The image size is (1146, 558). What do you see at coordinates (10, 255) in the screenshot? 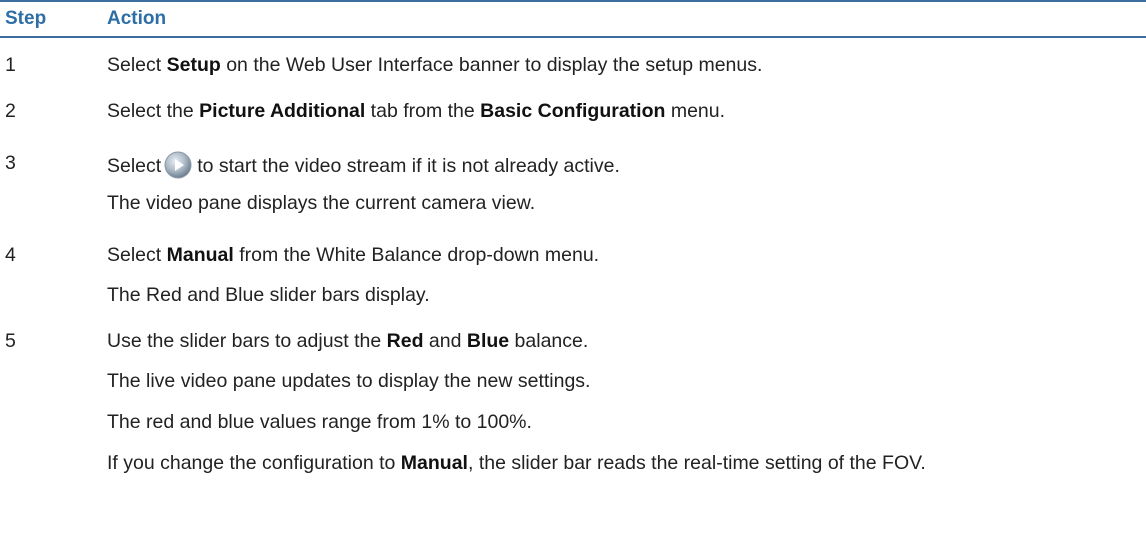
I see `step-number: 4` at bounding box center [10, 255].